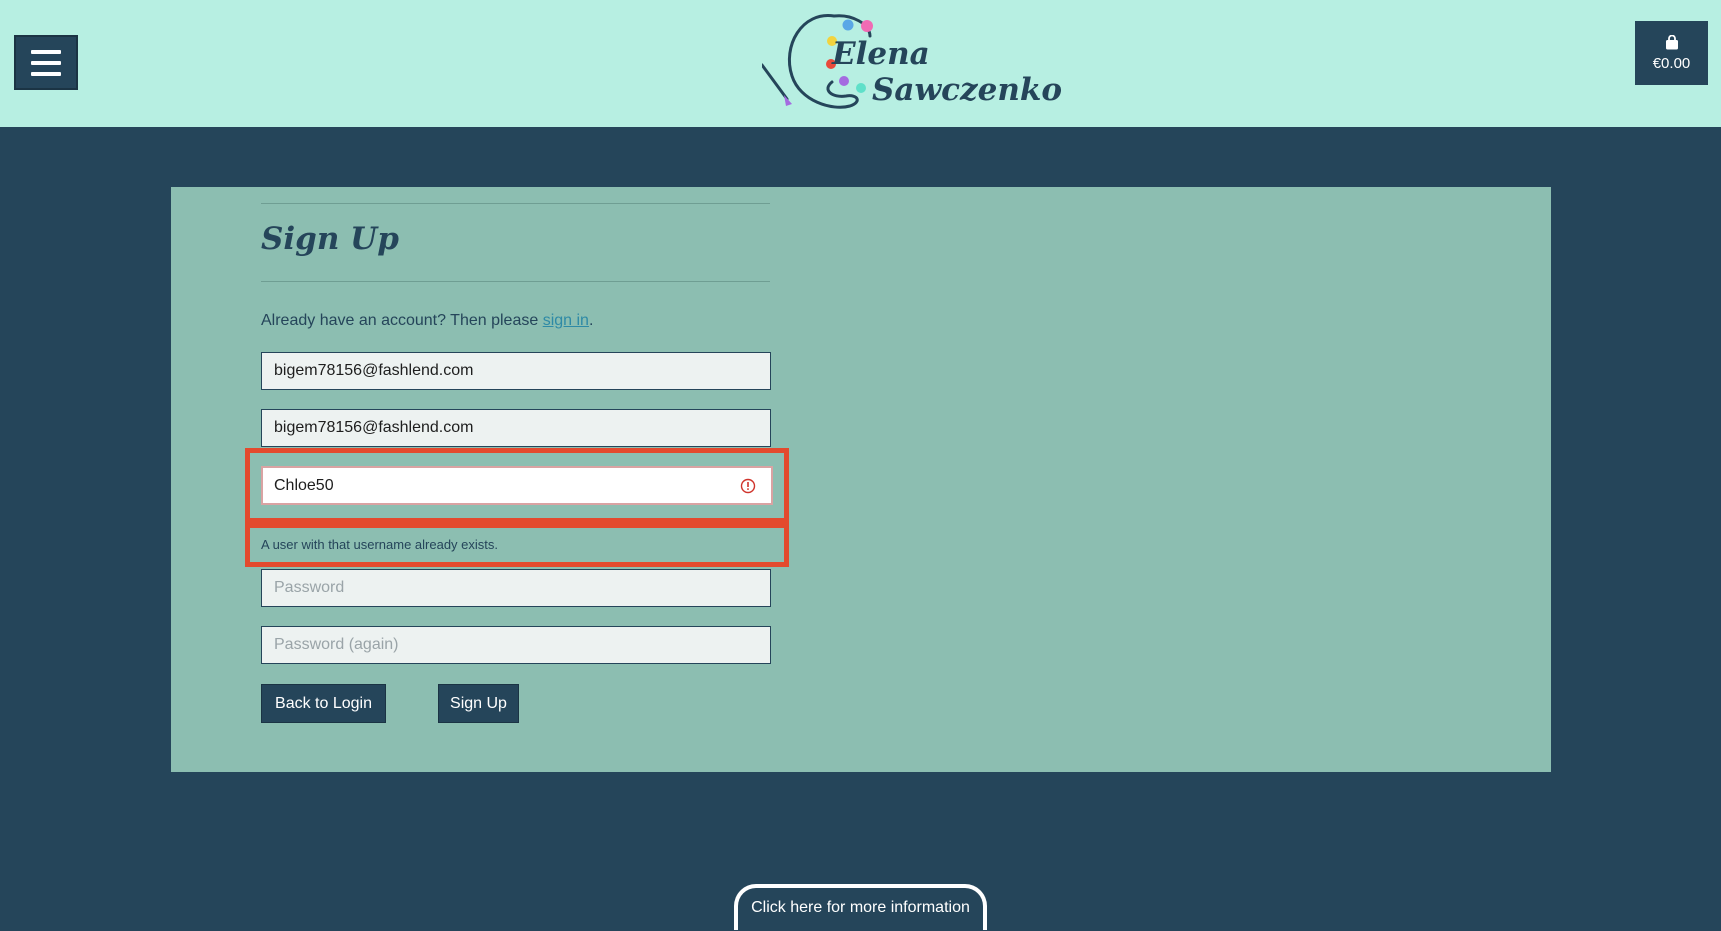 This screenshot has width=1721, height=931. What do you see at coordinates (748, 486) in the screenshot?
I see `error-icon` at bounding box center [748, 486].